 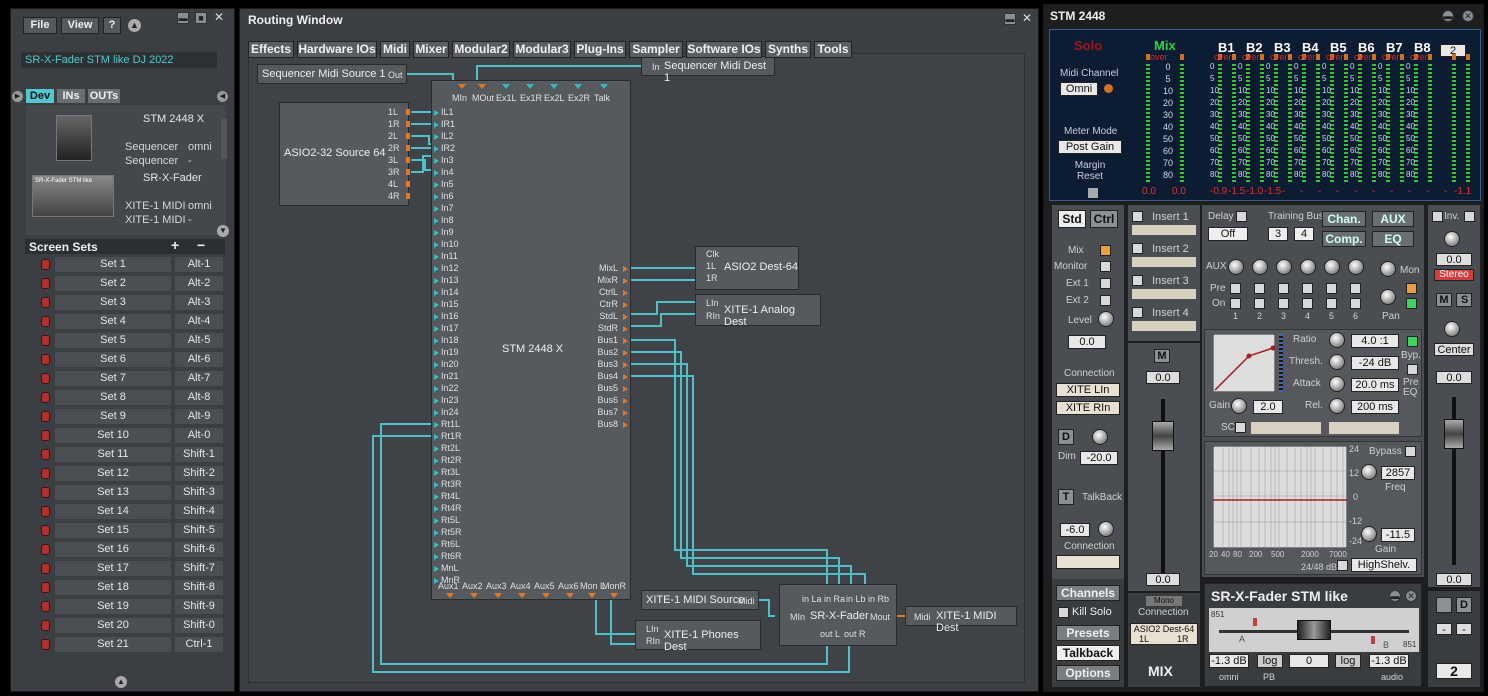 I want to click on node-port: In23, so click(x=450, y=400).